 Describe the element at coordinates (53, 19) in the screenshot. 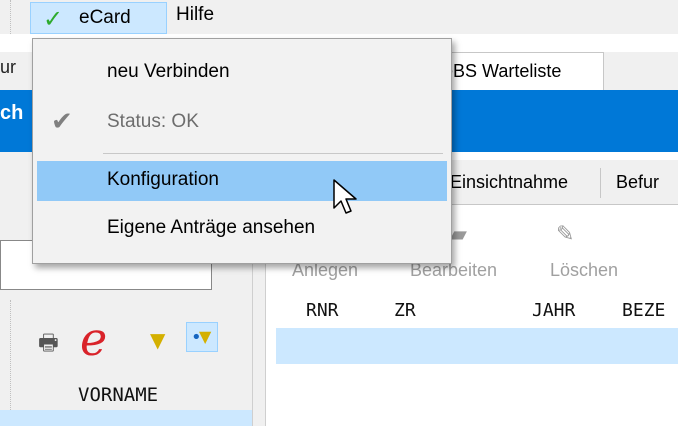

I see `checkmark-icon: ✓` at that location.